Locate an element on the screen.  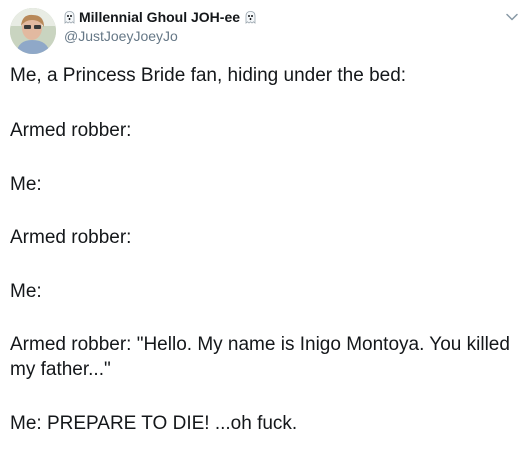
avatar-image is located at coordinates (33, 31).